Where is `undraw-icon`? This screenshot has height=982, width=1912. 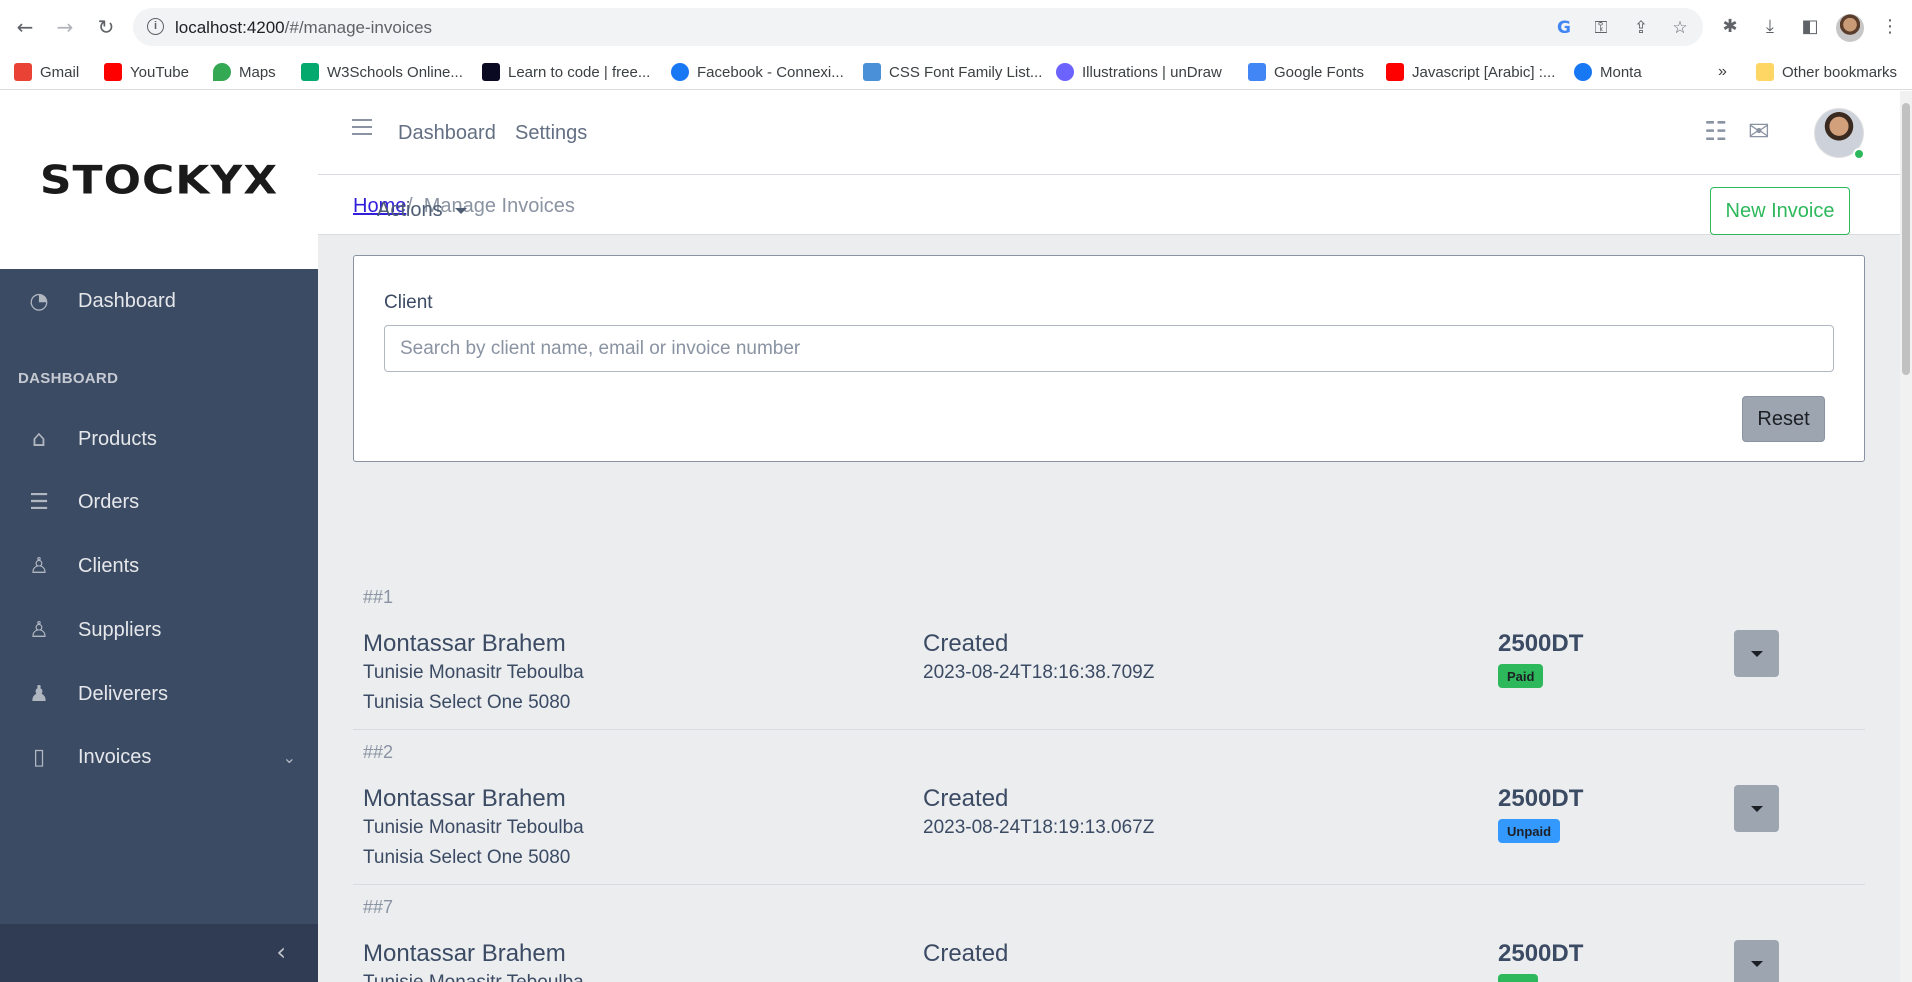
undraw-icon is located at coordinates (1065, 72).